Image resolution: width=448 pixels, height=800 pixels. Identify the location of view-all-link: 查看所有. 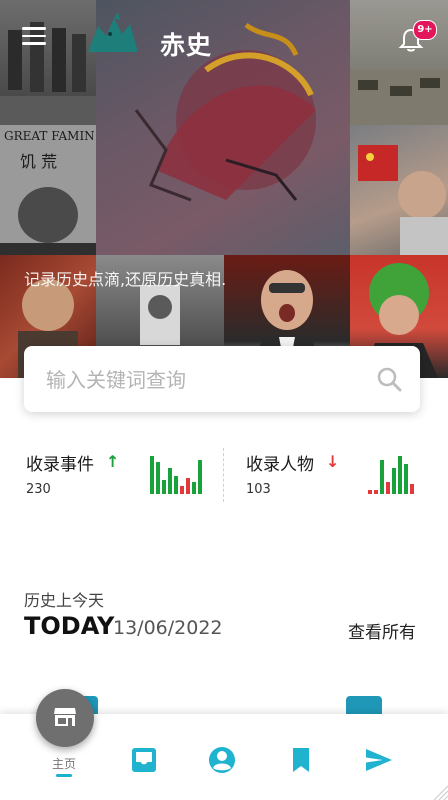
(382, 630).